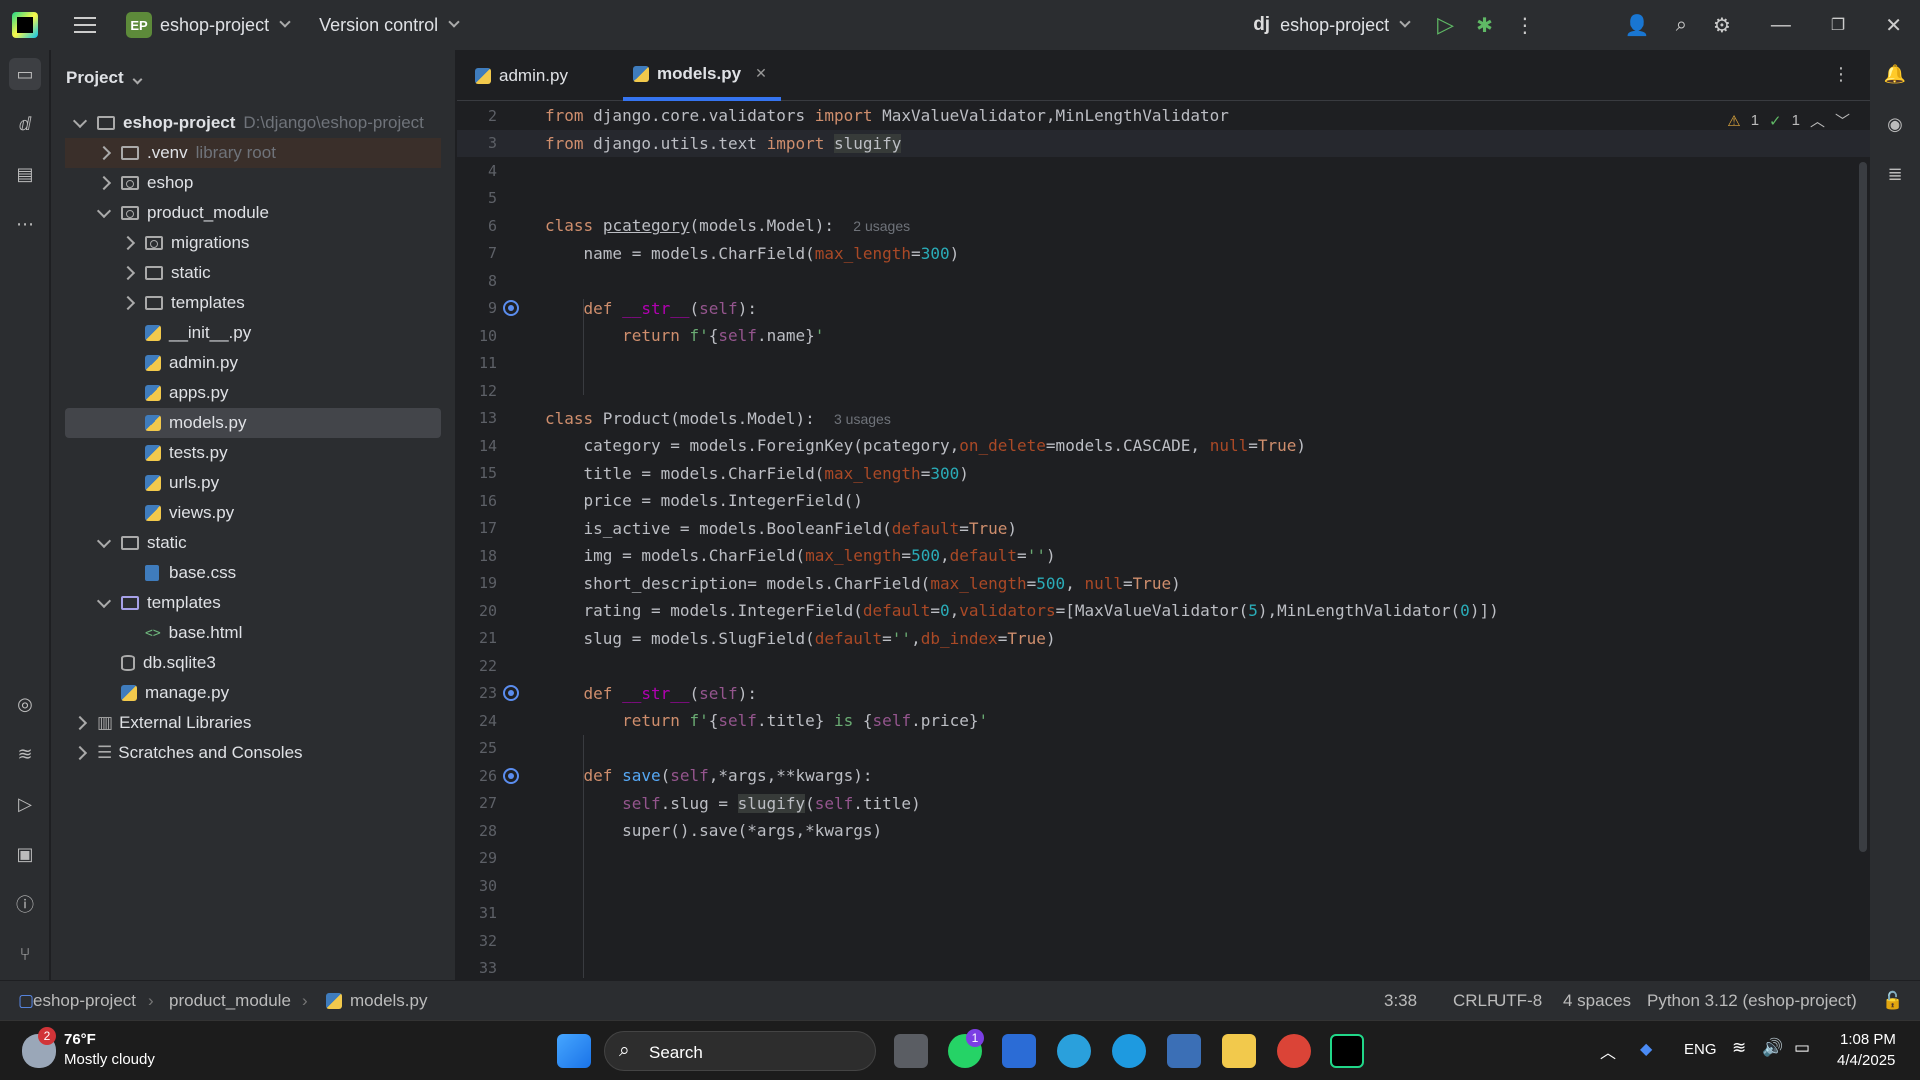  Describe the element at coordinates (1163, 831) in the screenshot. I see `code-line: 28 super().save(*args,*kwargs)` at that location.